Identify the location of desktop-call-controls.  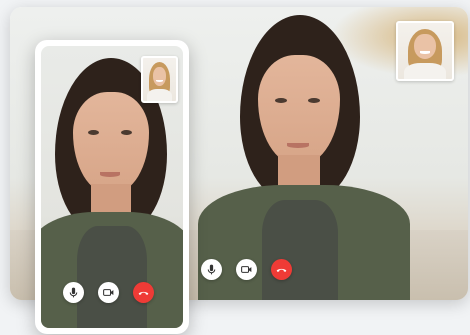
(246, 269).